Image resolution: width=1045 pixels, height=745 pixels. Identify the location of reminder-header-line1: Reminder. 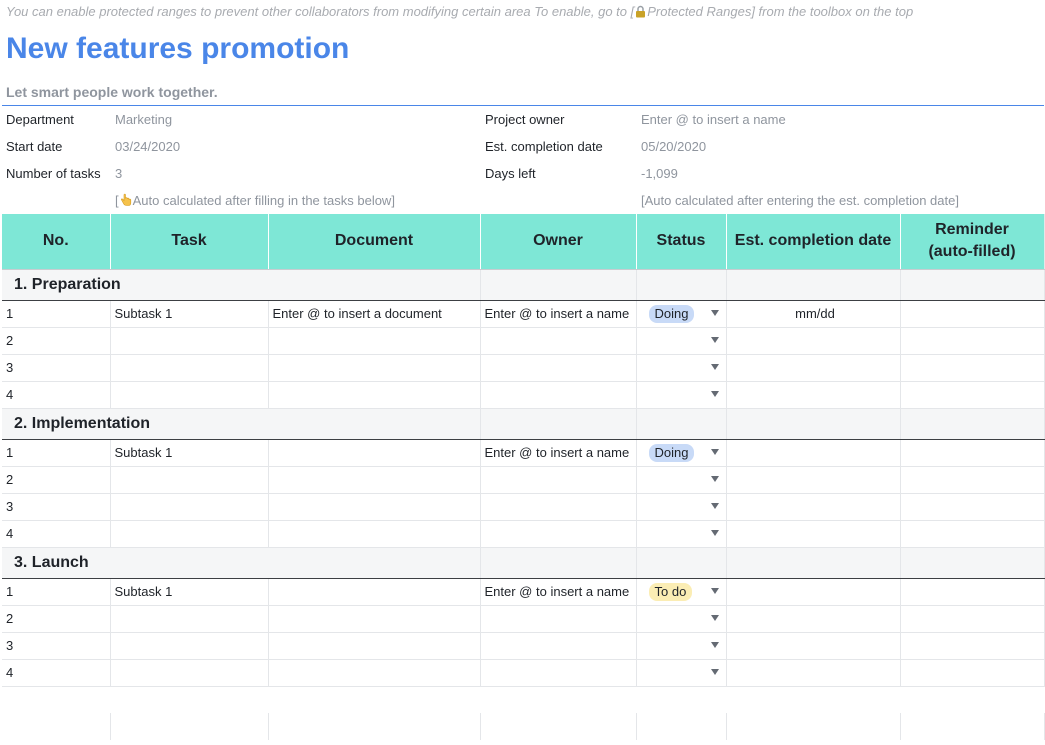
(972, 230).